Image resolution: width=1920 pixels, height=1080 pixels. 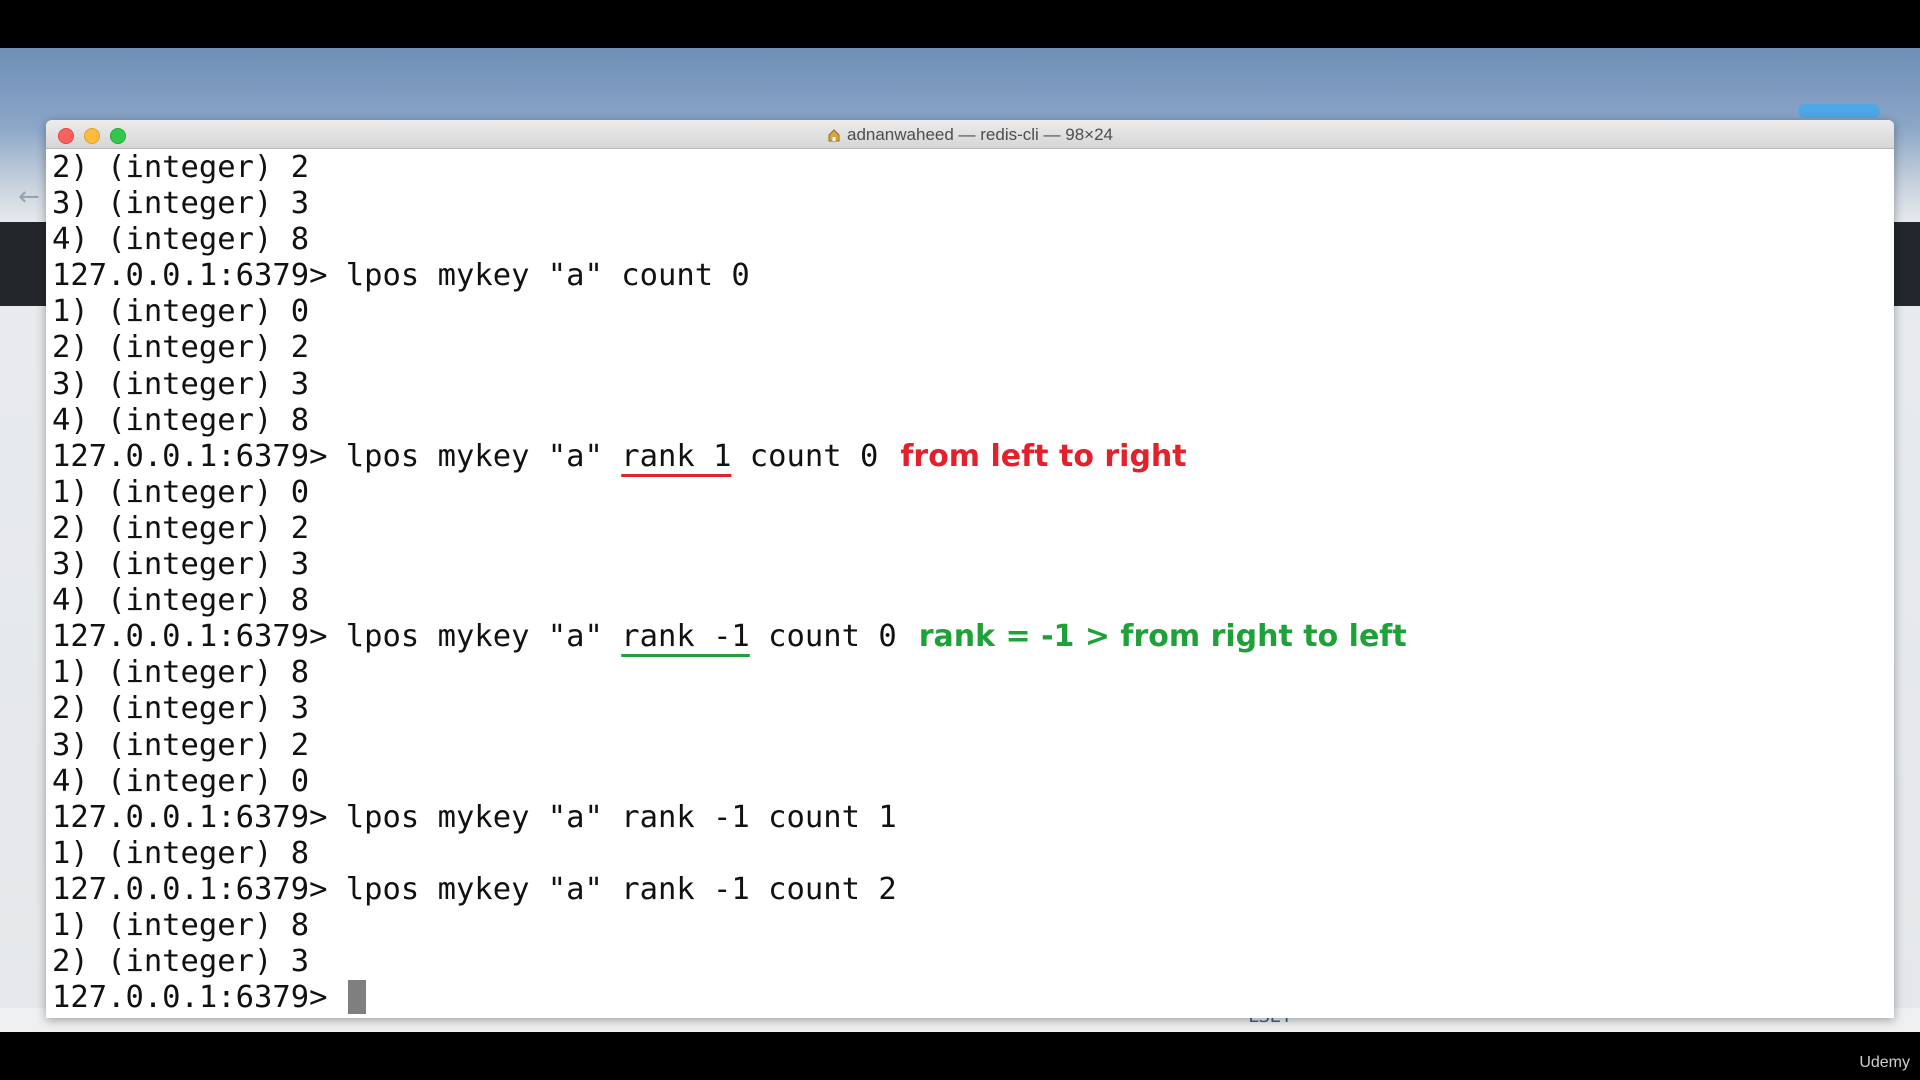 What do you see at coordinates (401, 276) in the screenshot?
I see `command-text: 127.0.0.1:6379> lpos mykey "a" count 0` at bounding box center [401, 276].